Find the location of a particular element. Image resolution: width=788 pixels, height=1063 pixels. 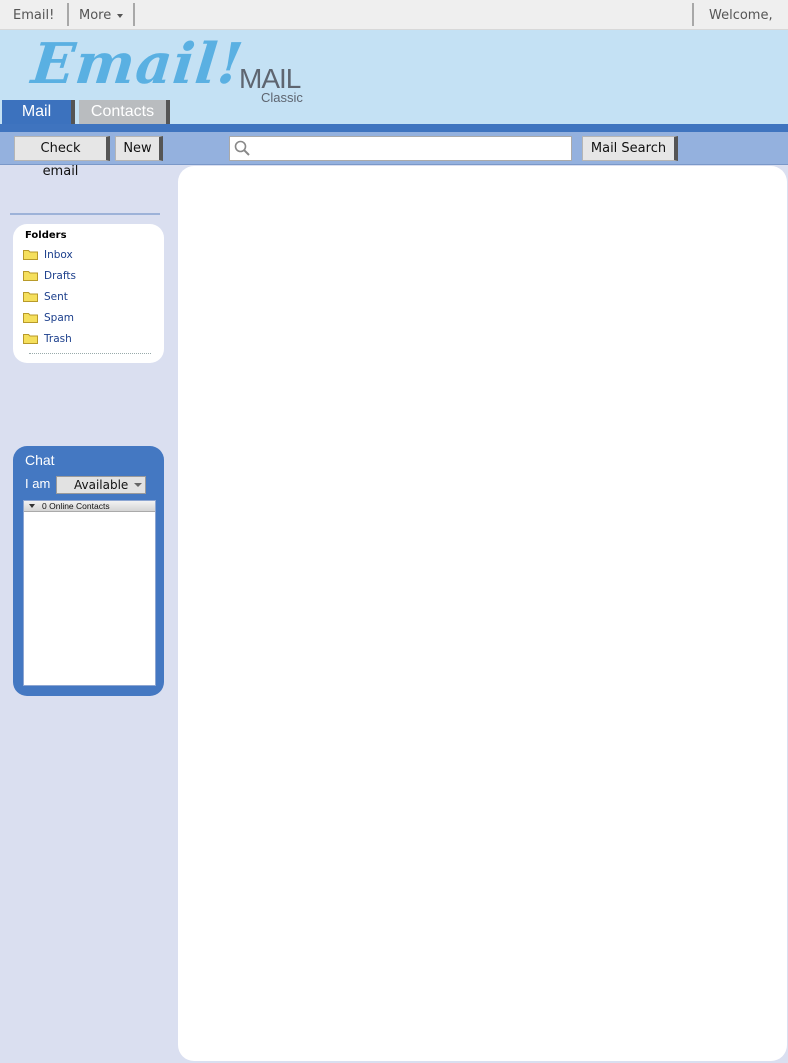

header-divider is located at coordinates (394, 128).